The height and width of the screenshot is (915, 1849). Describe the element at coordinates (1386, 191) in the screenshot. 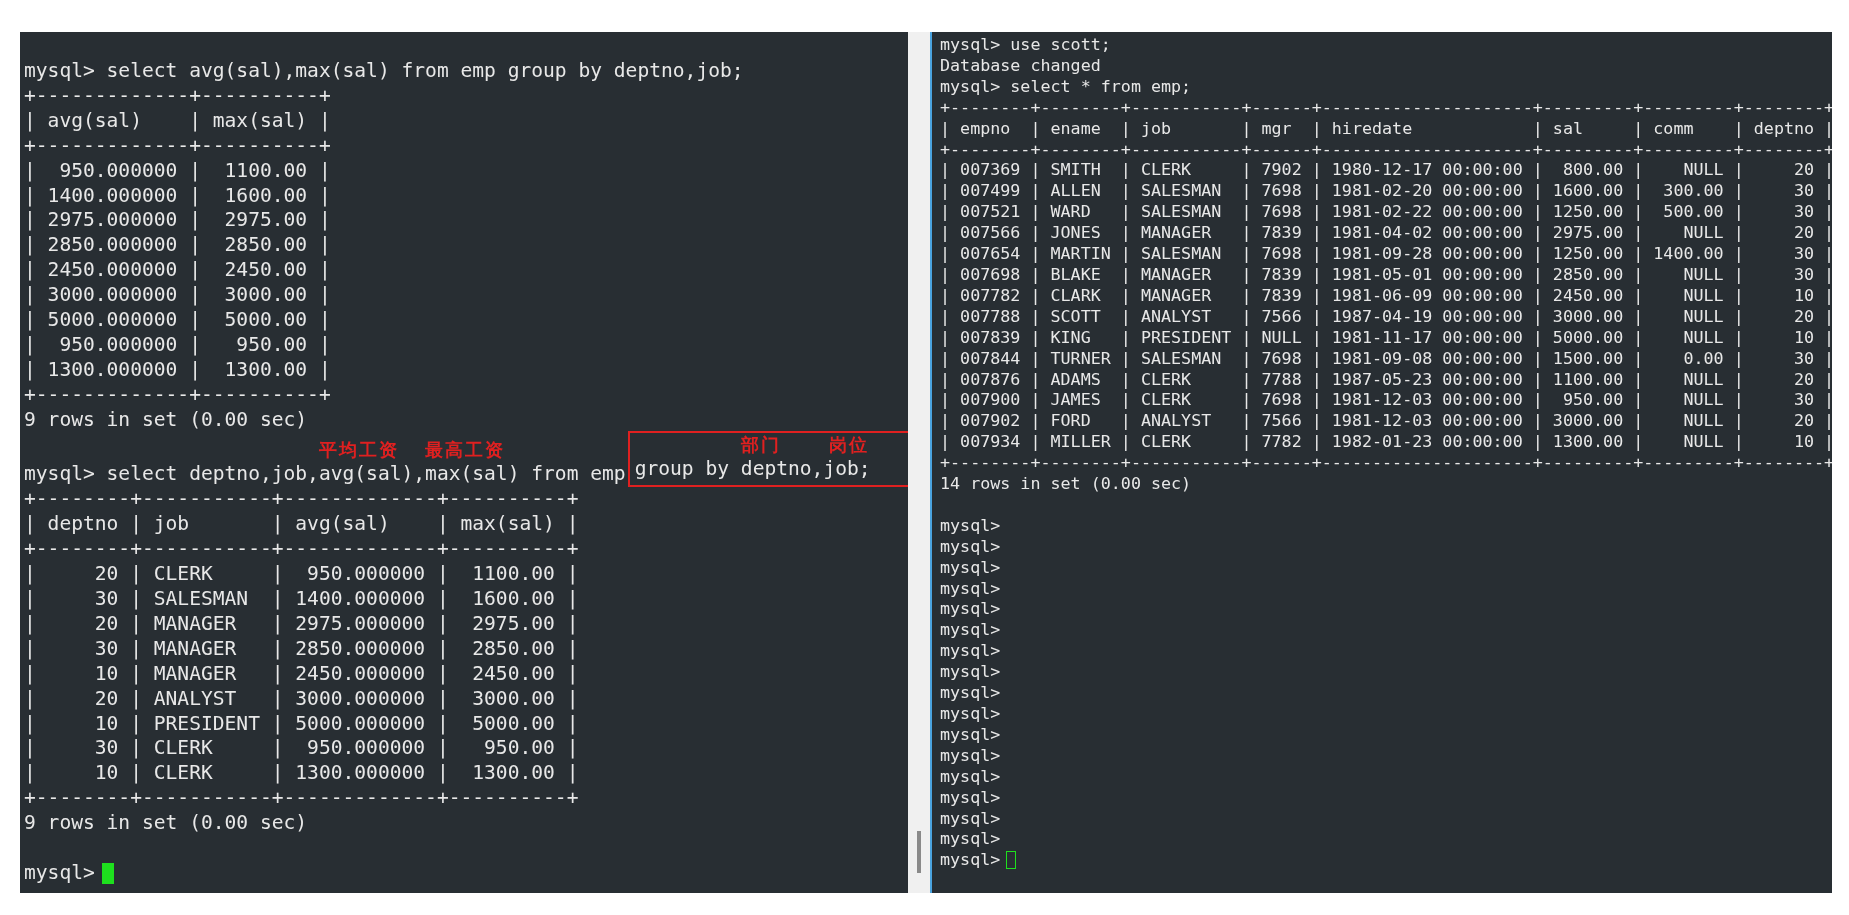

I see `terminal-line: | 007499 | ALLEN | SALESMAN | 7698 | 1981-02-20 00:00:00 | 1600.00 | 300.00 | 30 |` at that location.